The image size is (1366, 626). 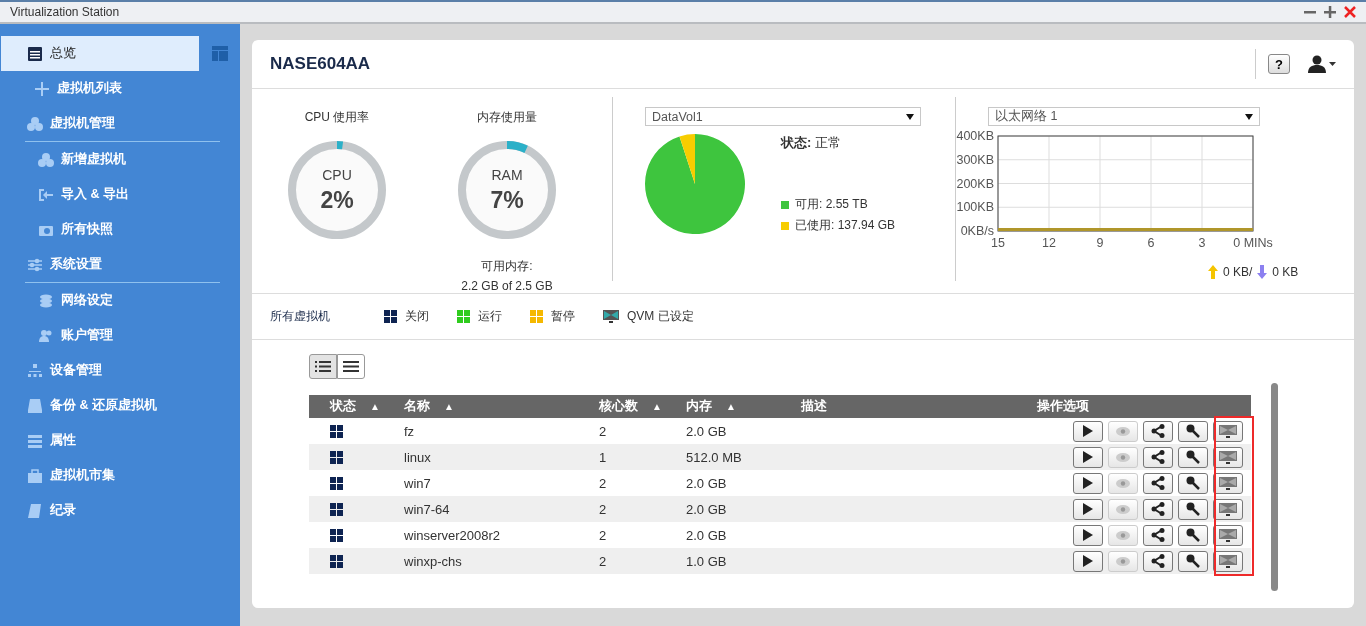 I want to click on sidebar-item: 虚拟机市集, so click(x=100, y=475).